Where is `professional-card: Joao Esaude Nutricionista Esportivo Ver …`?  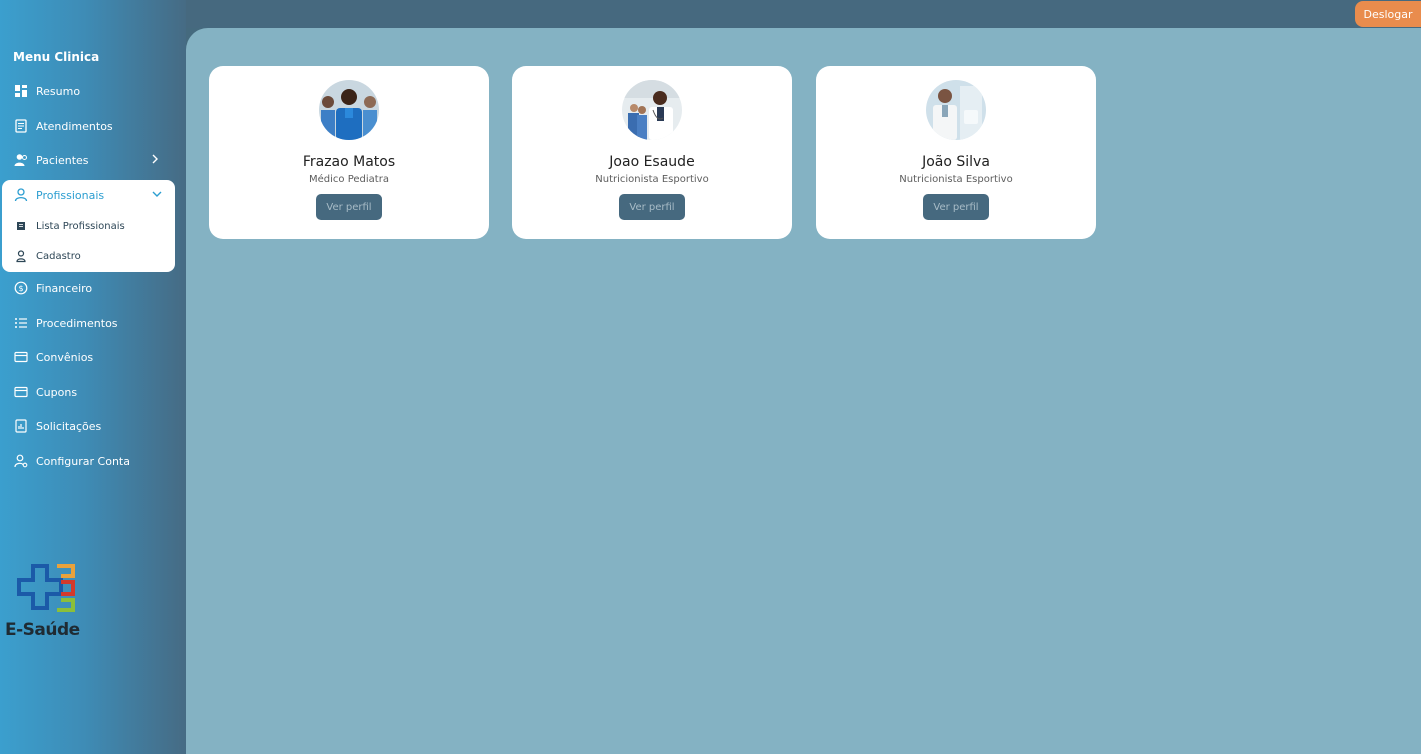
professional-card: Joao Esaude Nutricionista Esportivo Ver … is located at coordinates (652, 152).